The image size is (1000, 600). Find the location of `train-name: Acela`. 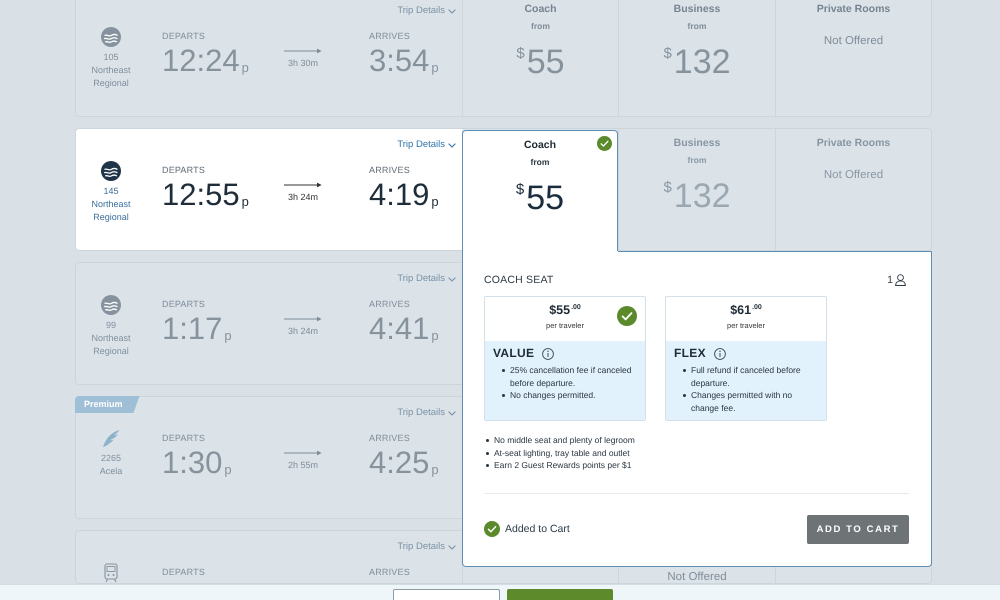

train-name: Acela is located at coordinates (111, 471).